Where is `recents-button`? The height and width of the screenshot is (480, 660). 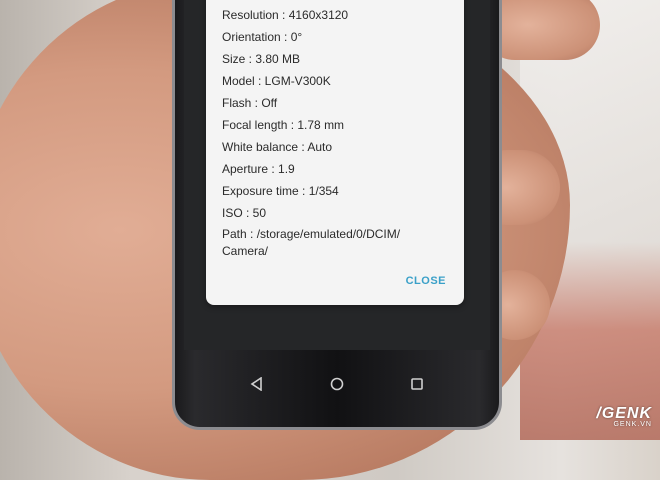
recents-button is located at coordinates (417, 384).